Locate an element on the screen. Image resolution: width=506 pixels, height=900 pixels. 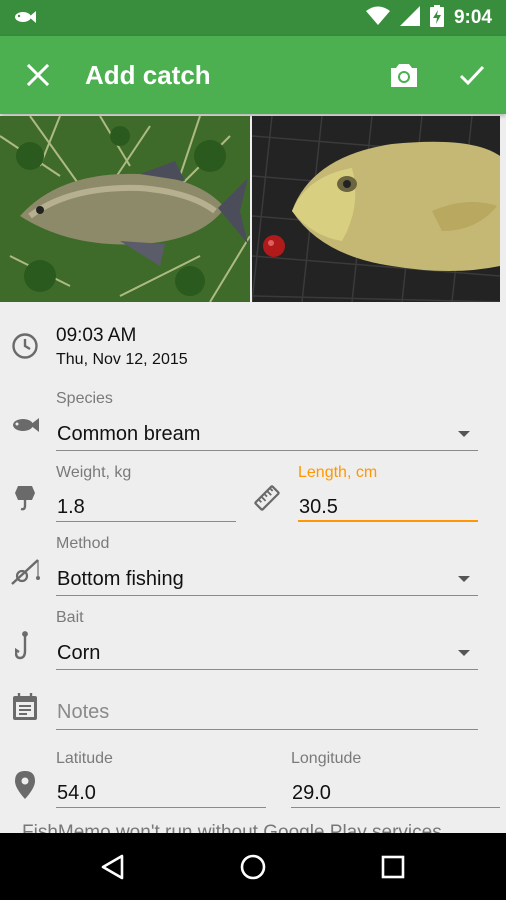
species-label: Species is located at coordinates (84, 398).